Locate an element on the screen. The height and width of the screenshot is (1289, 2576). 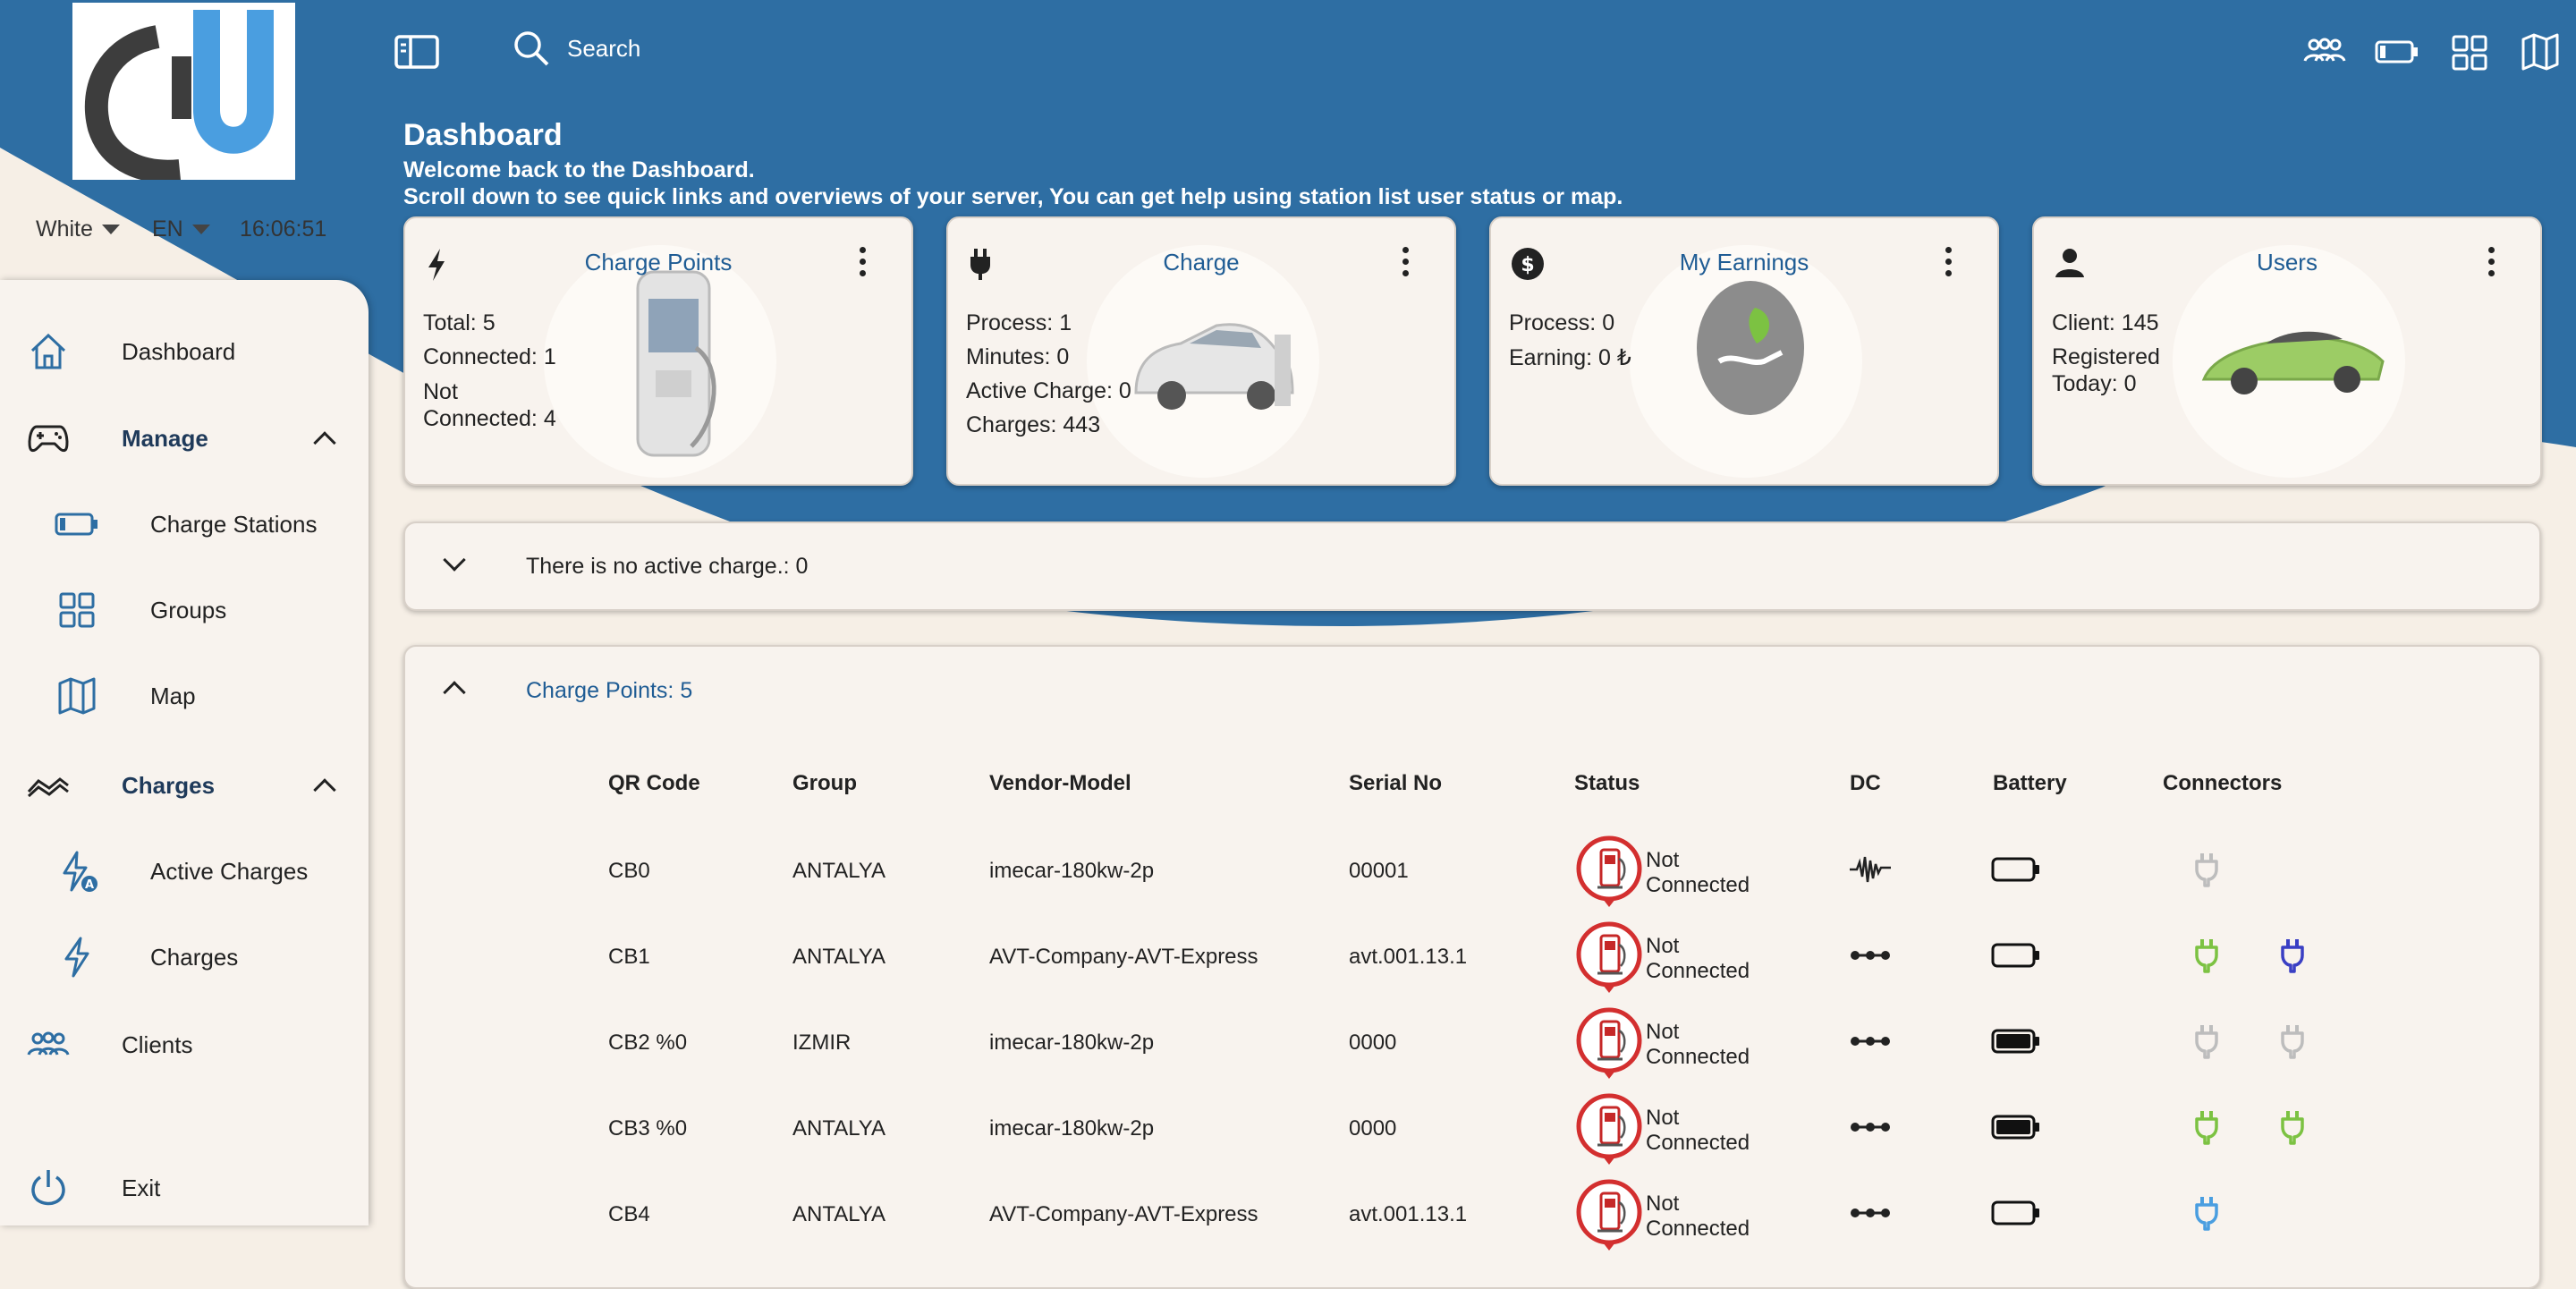
card-line: Process: 0 is located at coordinates (1562, 322).